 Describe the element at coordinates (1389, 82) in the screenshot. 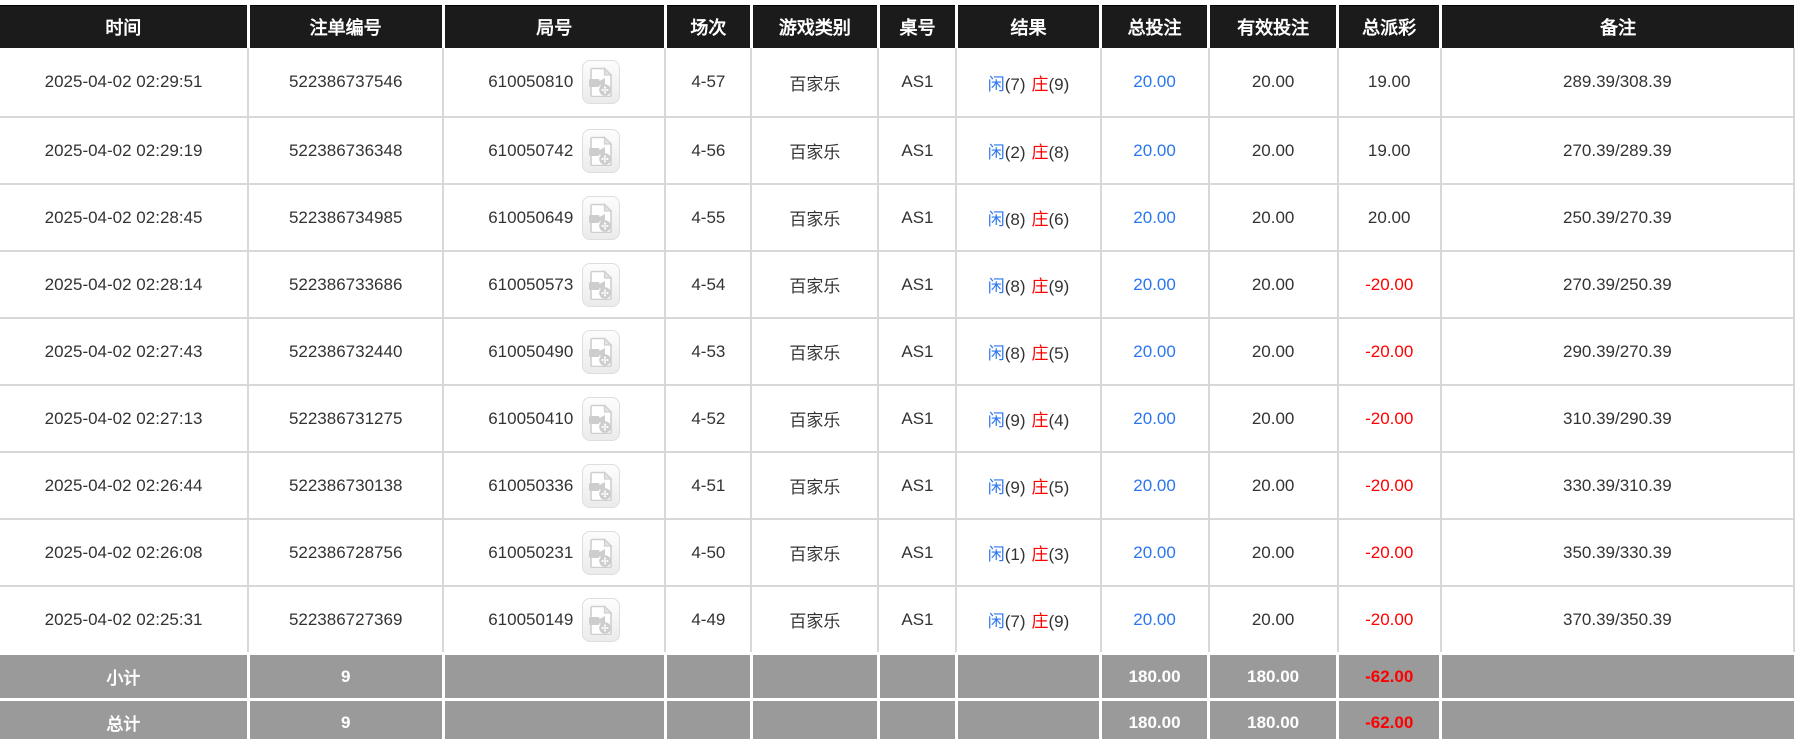

I see `cell-total-payout: 19.00` at that location.